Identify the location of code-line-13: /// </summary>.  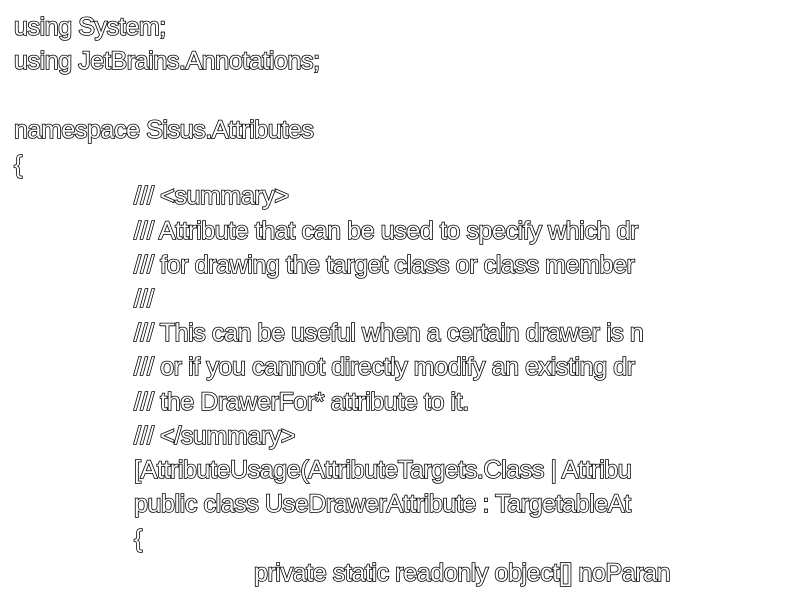
(214, 436).